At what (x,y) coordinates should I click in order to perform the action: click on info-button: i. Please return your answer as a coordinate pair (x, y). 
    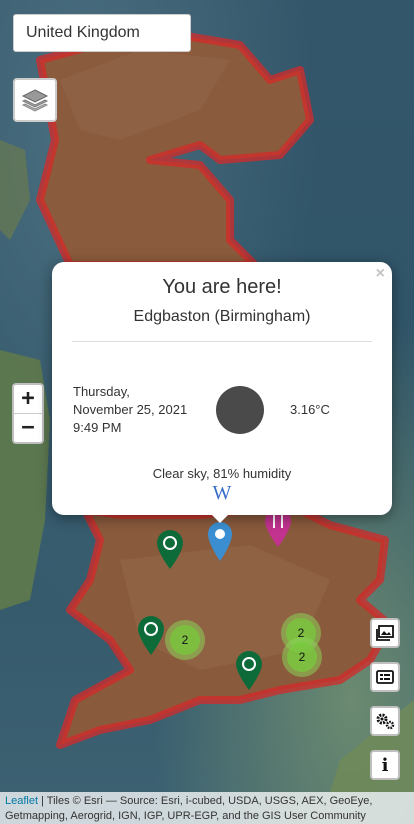
    Looking at the image, I should click on (385, 765).